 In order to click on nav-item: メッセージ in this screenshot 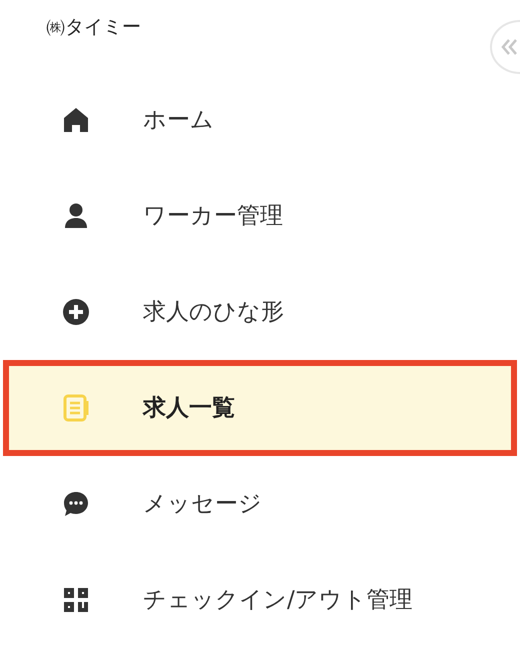, I will do `click(260, 504)`.